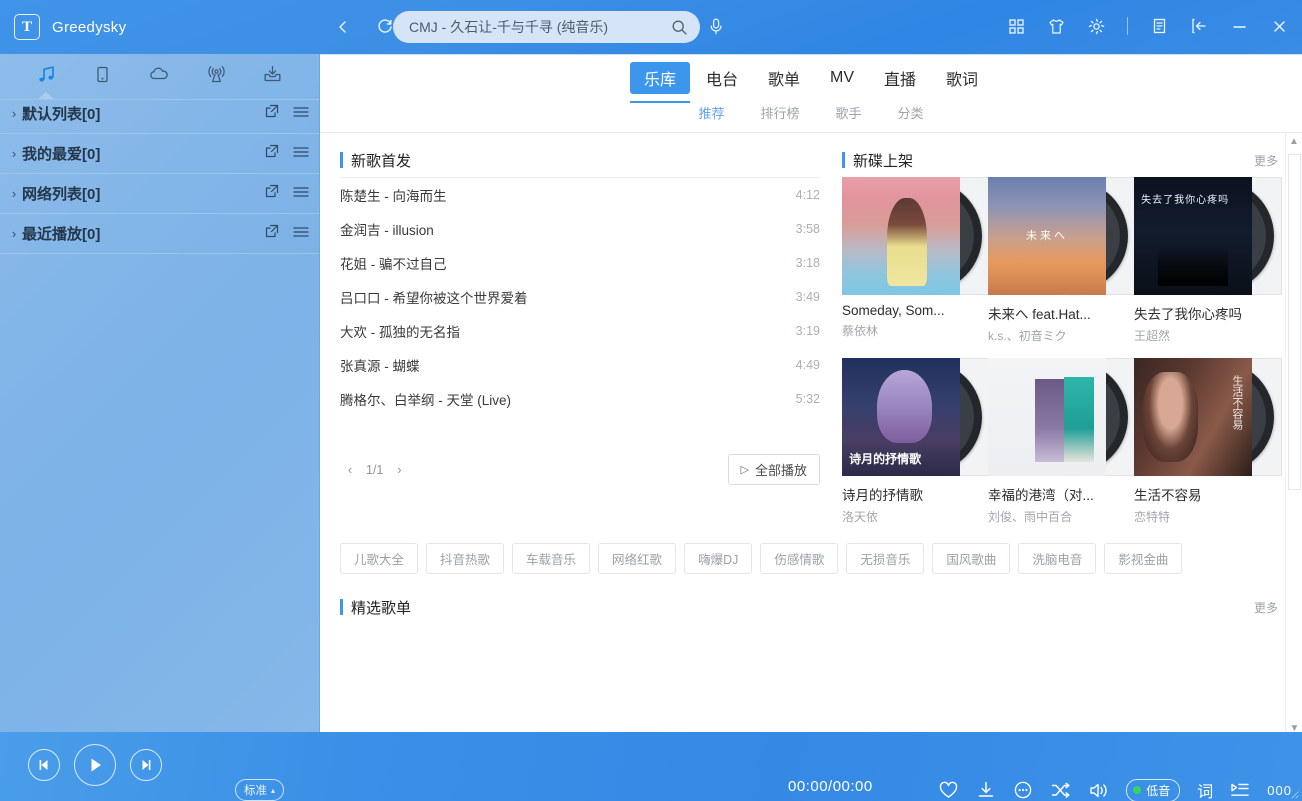 Image resolution: width=1302 pixels, height=801 pixels. What do you see at coordinates (379, 558) in the screenshot?
I see `tag-chip: 儿歌大全` at bounding box center [379, 558].